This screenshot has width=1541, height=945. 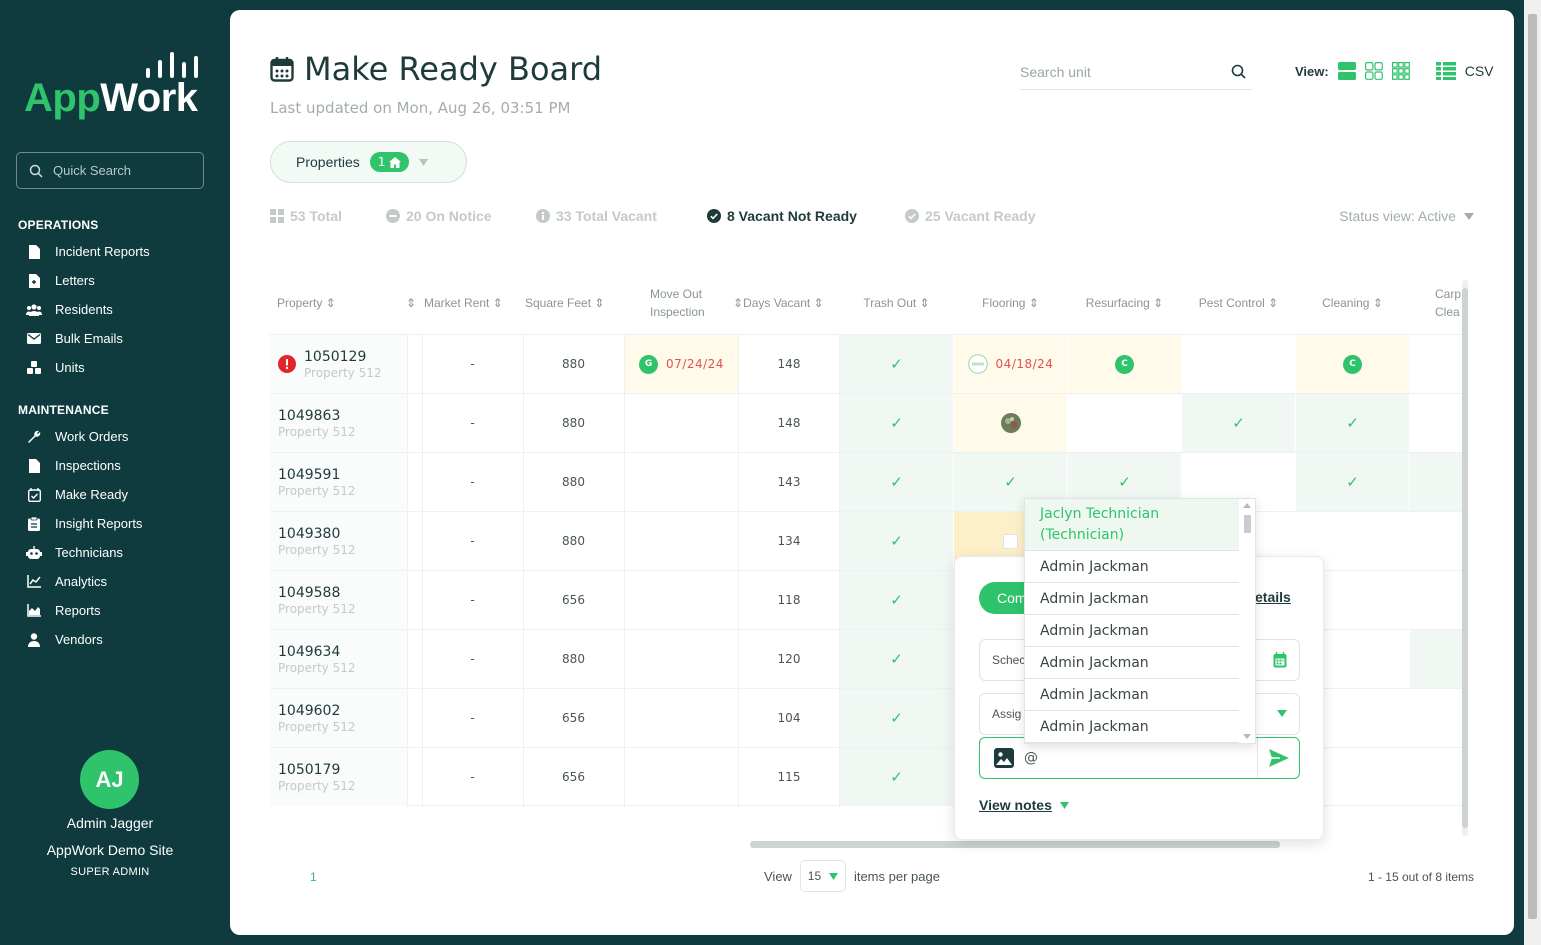 I want to click on sidebar-item-letters: Letters, so click(x=121, y=280).